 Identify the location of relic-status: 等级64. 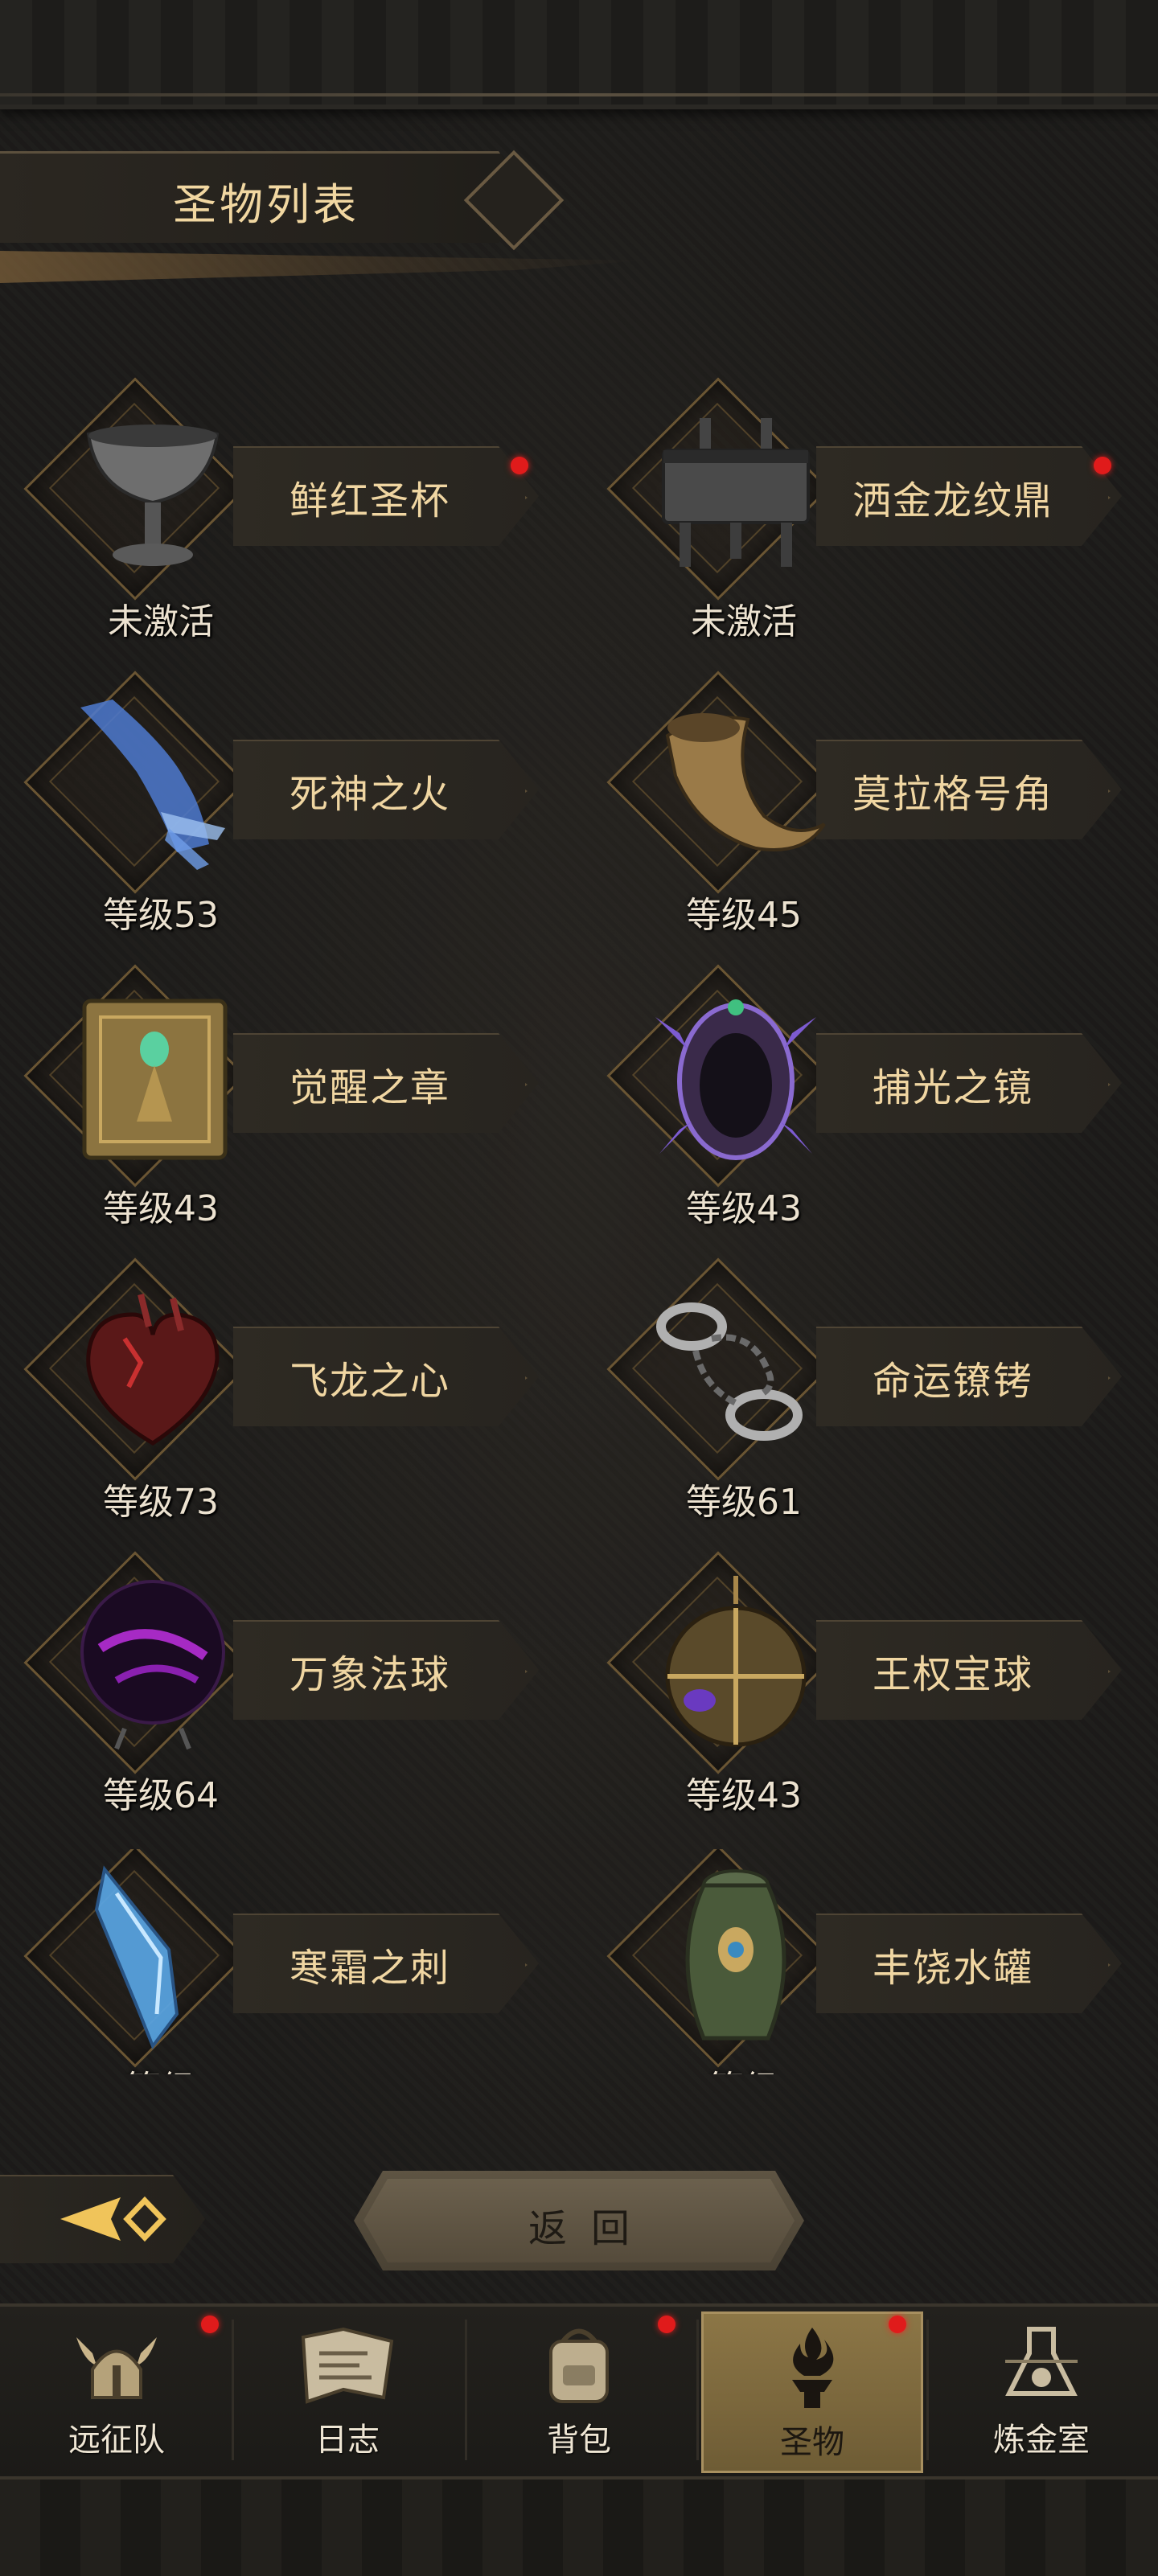
(161, 1795).